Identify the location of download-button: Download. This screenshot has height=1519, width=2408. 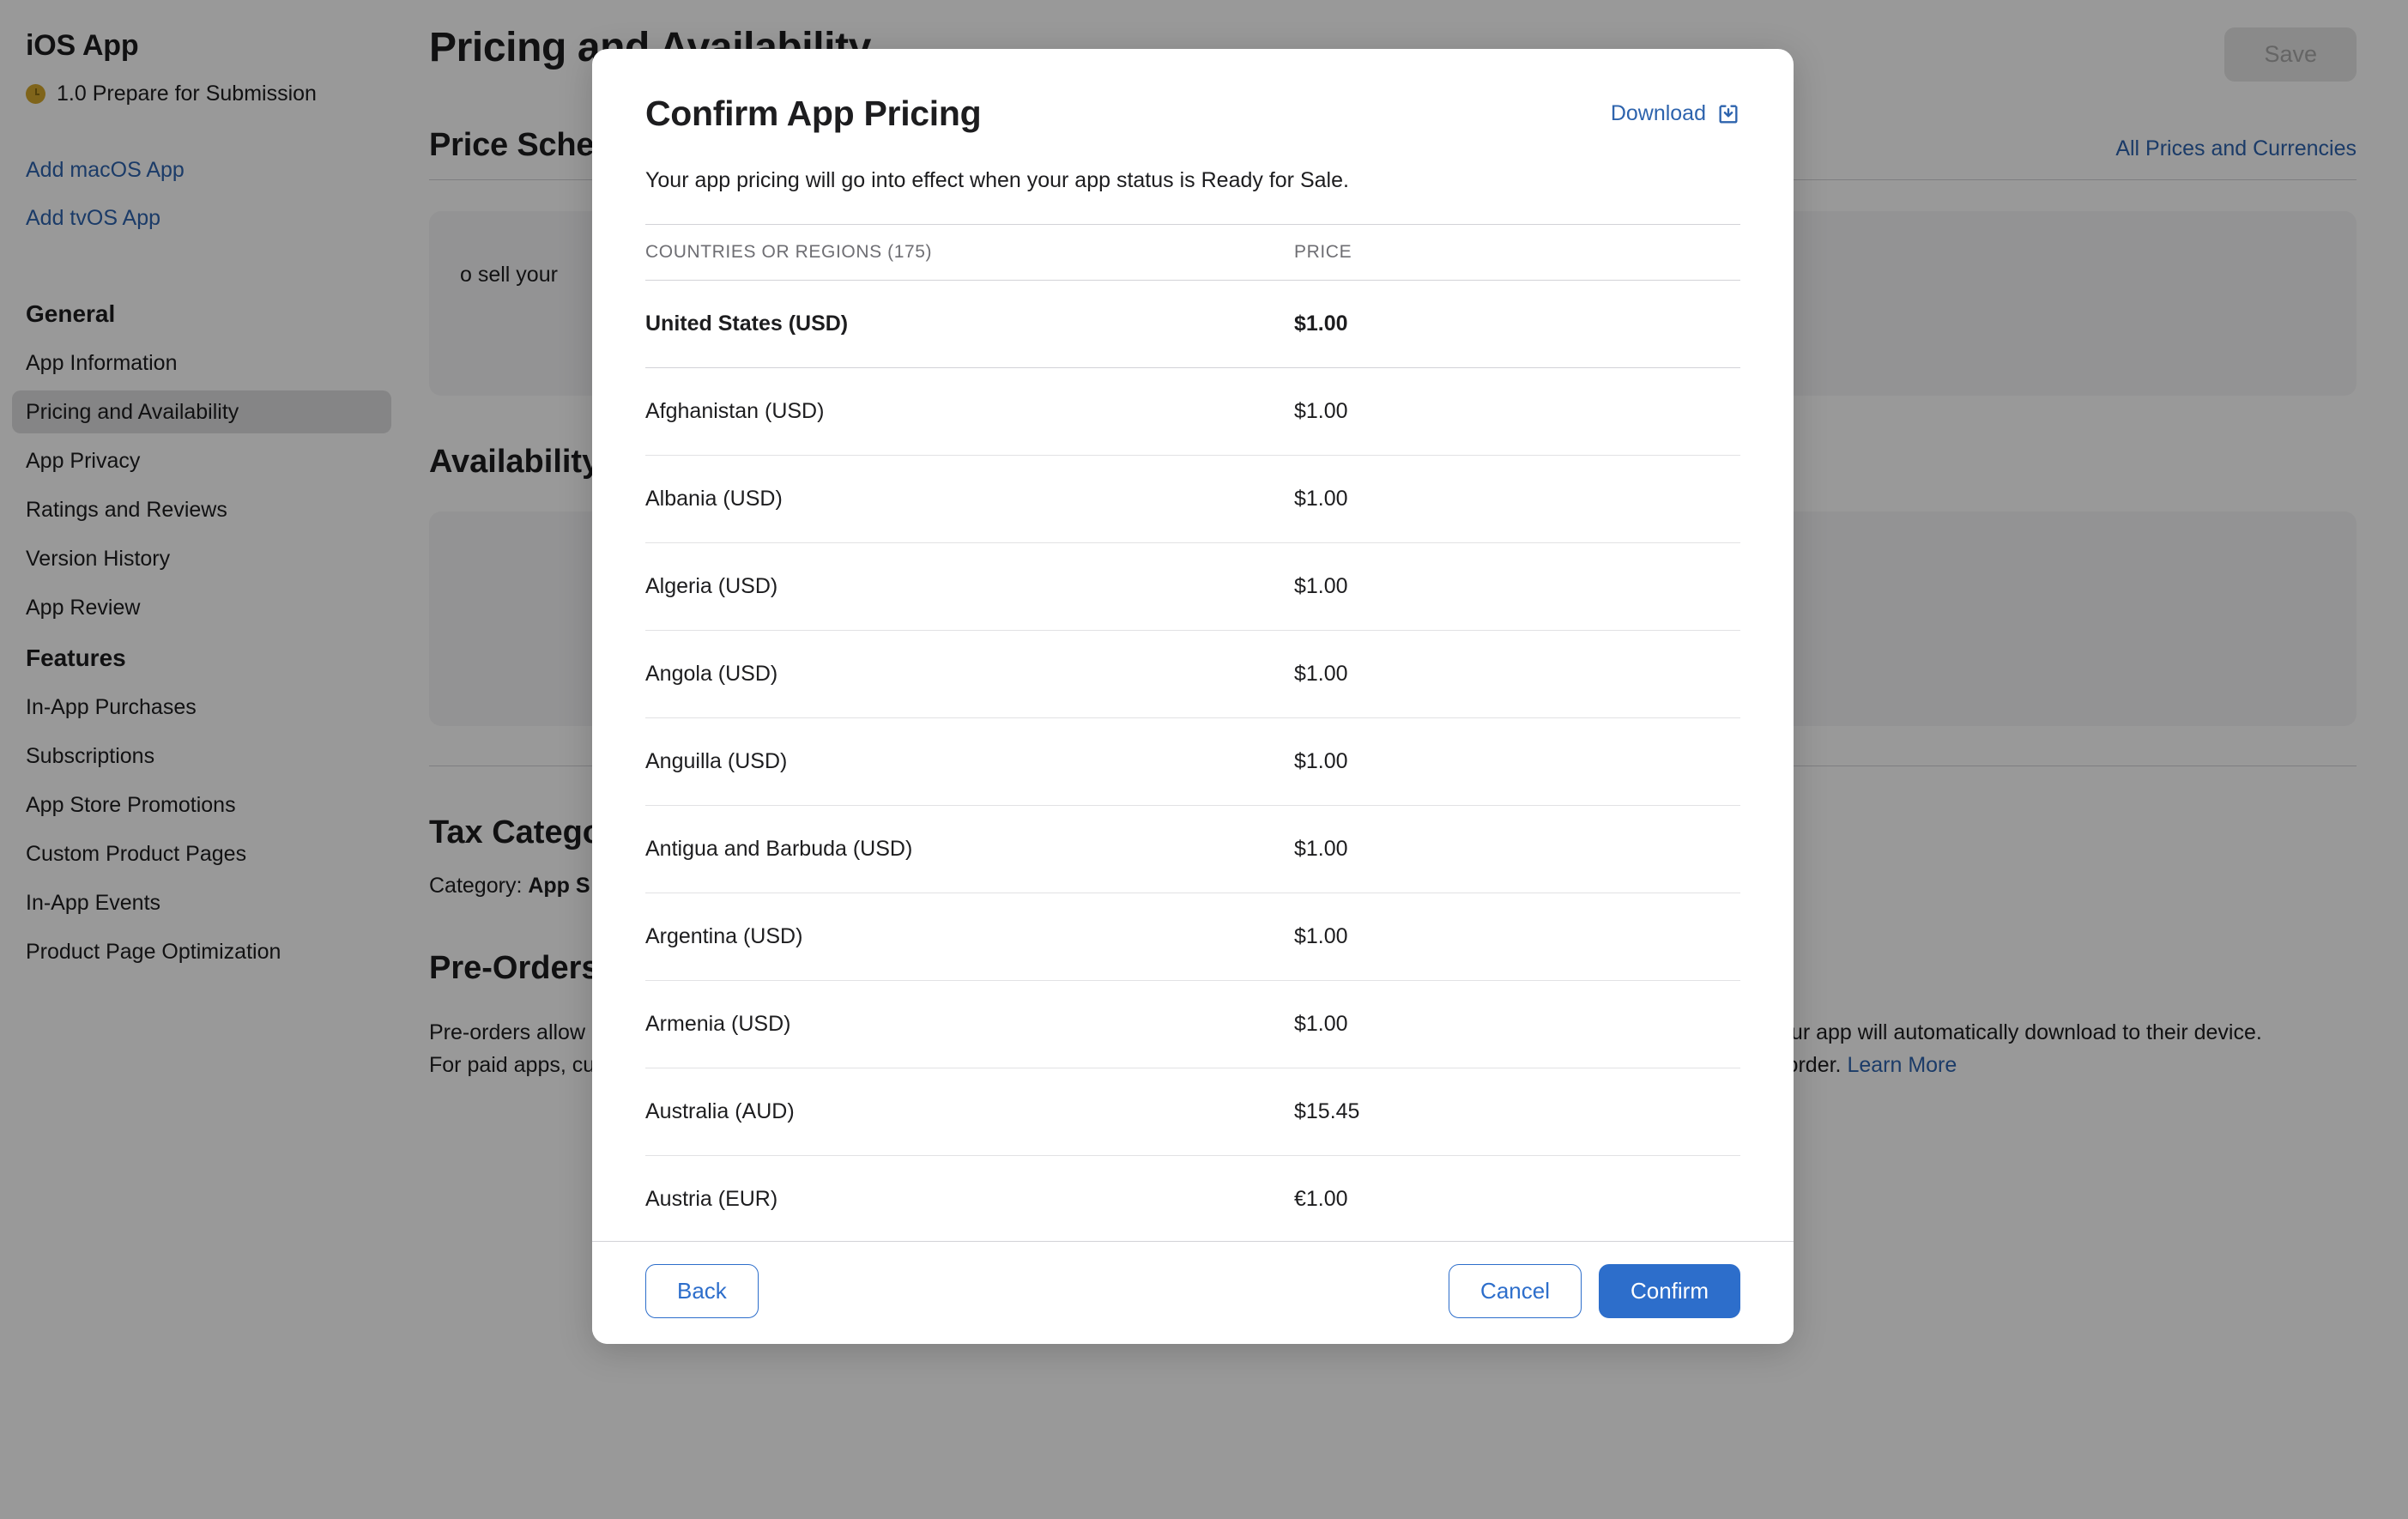
(1675, 114).